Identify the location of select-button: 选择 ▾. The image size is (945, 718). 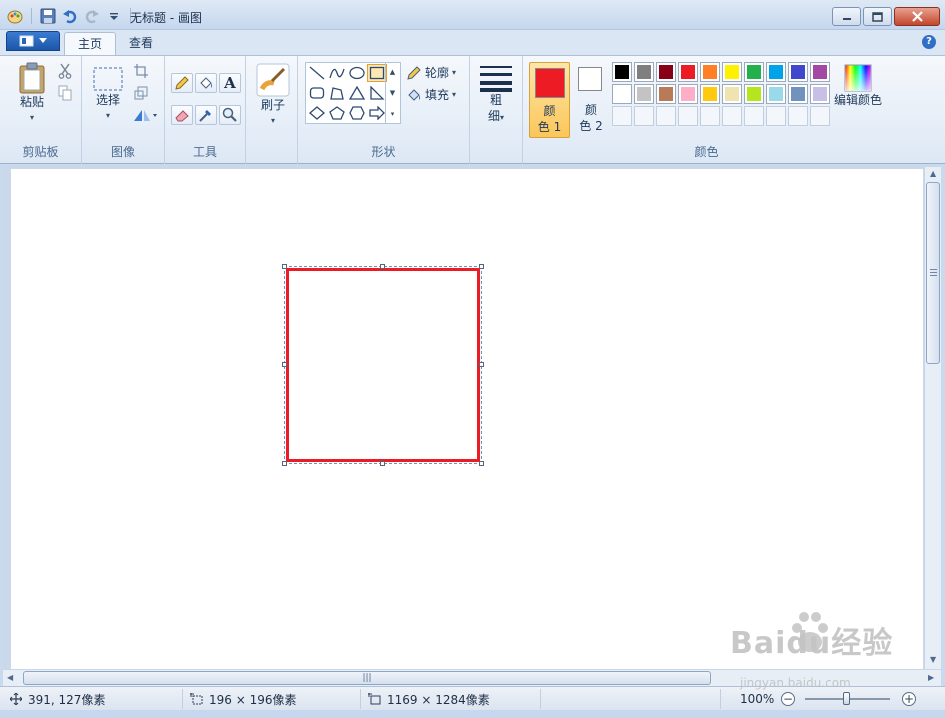
(108, 95).